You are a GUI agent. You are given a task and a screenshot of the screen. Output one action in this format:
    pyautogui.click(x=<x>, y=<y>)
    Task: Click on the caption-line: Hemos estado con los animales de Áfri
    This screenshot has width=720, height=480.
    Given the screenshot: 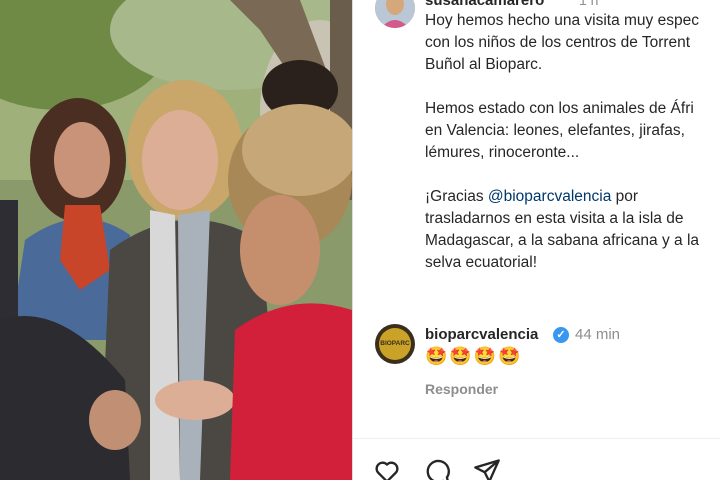 What is the action you would take?
    pyautogui.click(x=559, y=108)
    